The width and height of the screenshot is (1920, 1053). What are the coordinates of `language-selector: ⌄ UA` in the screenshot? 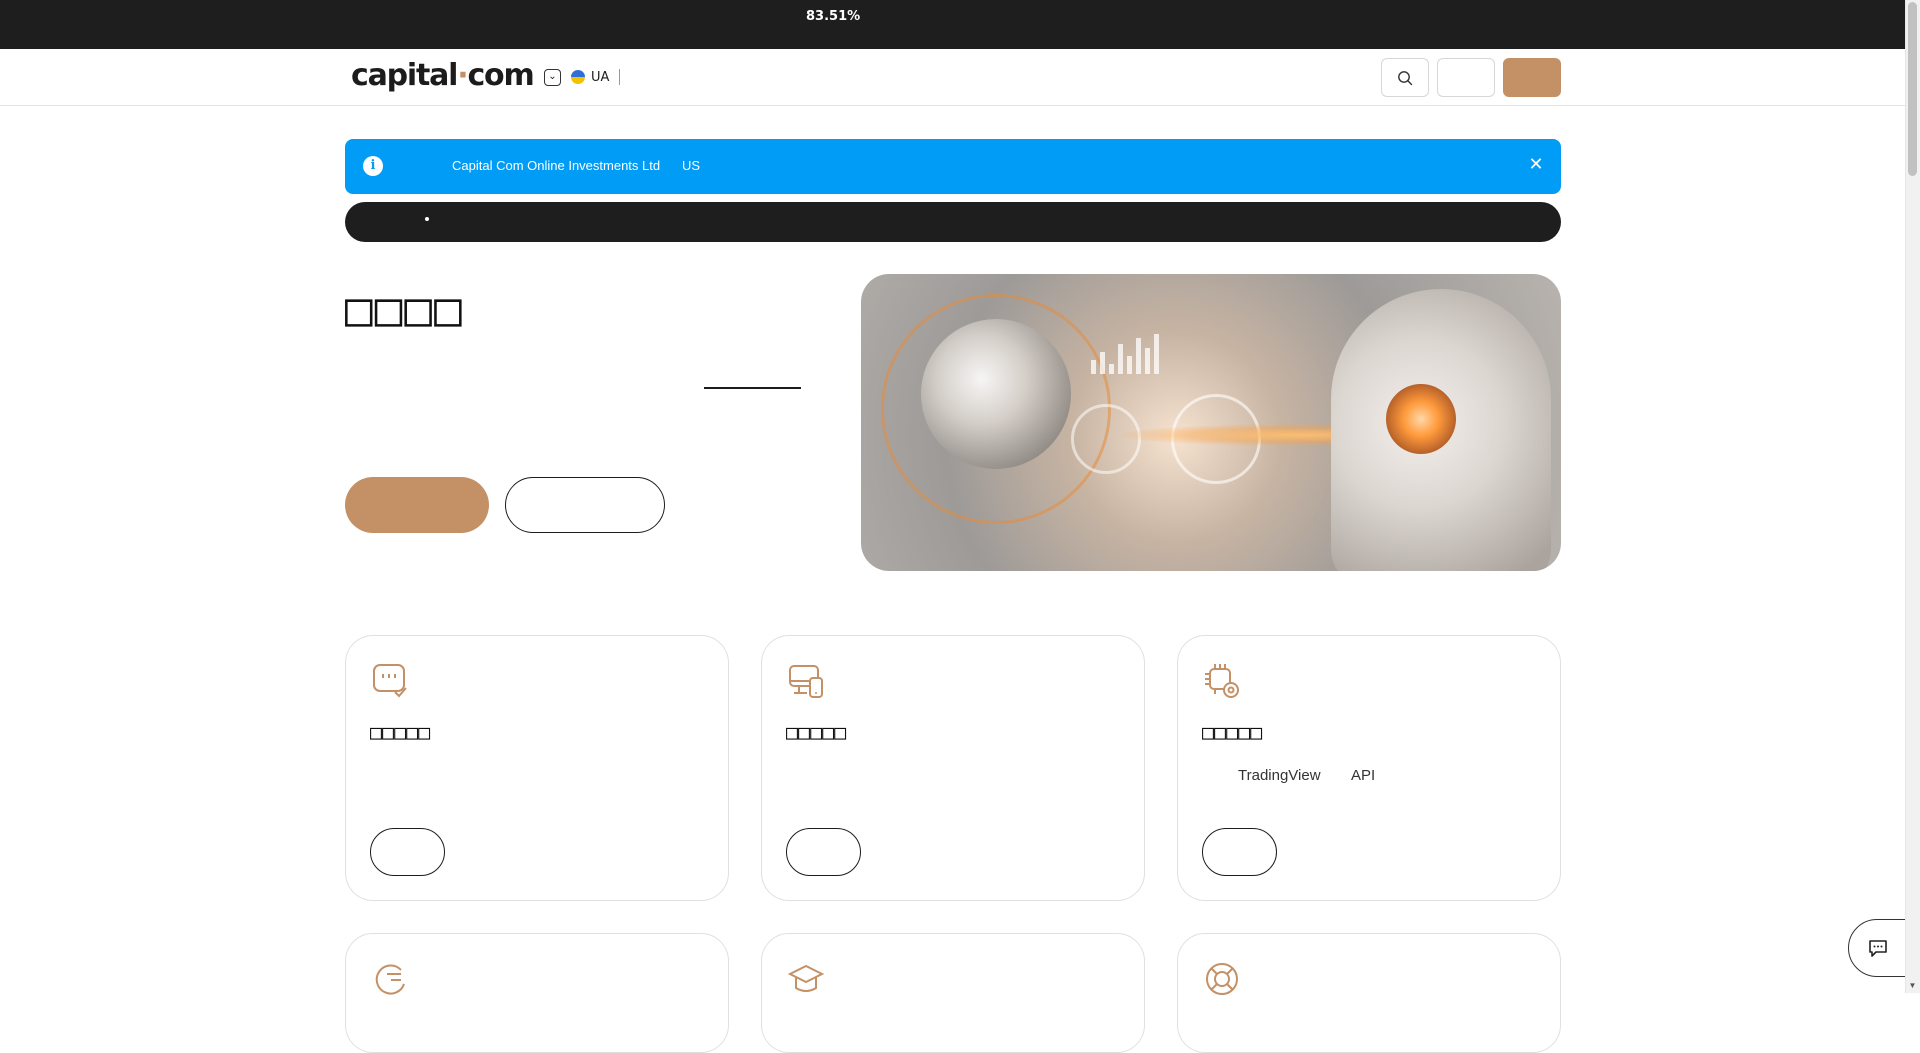 It's located at (582, 77).